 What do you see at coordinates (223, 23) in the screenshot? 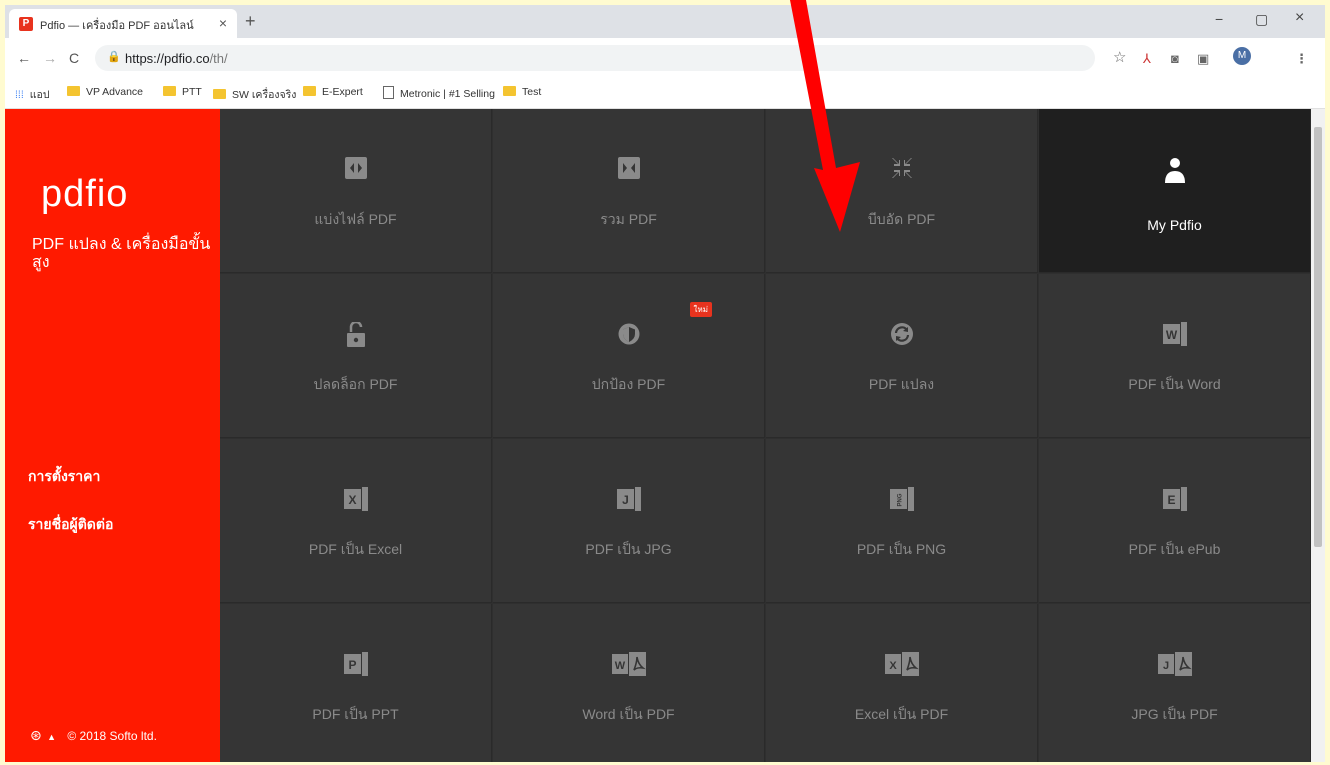
I see `tab-close-icon: ×` at bounding box center [223, 23].